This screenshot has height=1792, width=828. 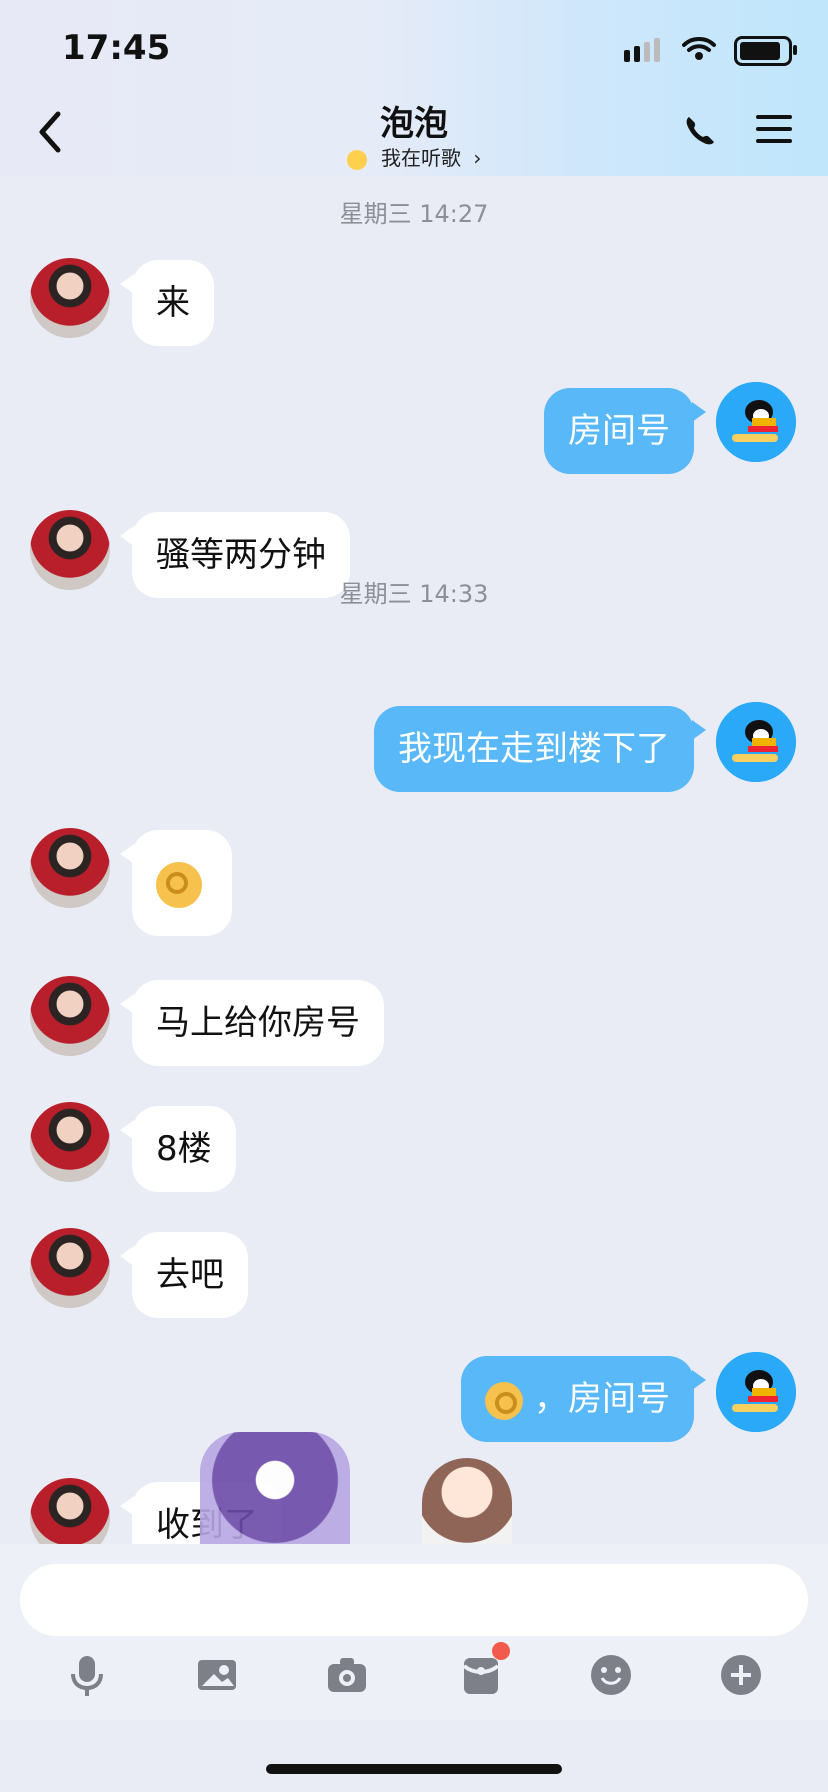 What do you see at coordinates (414, 88) in the screenshot?
I see `top-bar: 17:45 泡泡 我在听歌 ›` at bounding box center [414, 88].